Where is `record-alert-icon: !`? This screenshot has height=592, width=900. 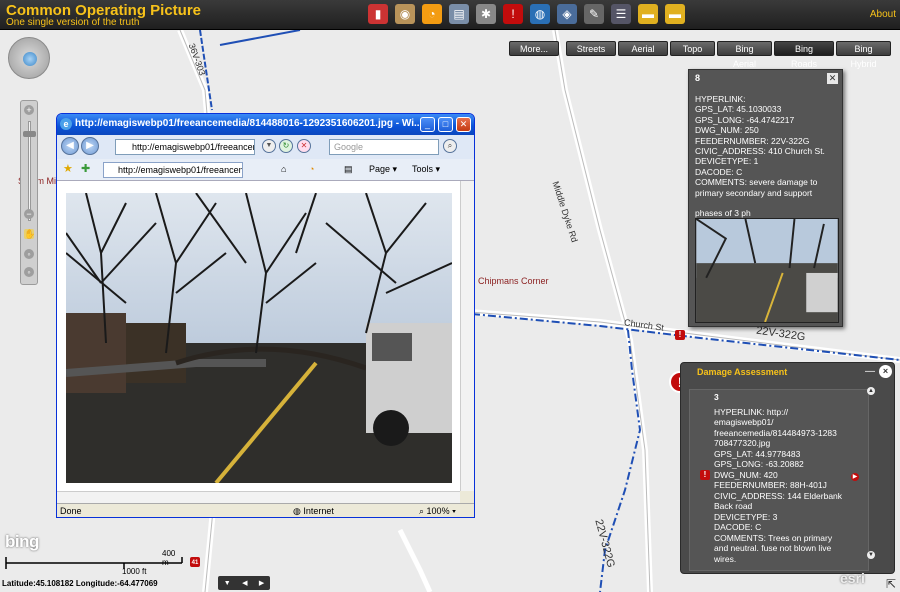 record-alert-icon: ! is located at coordinates (705, 475).